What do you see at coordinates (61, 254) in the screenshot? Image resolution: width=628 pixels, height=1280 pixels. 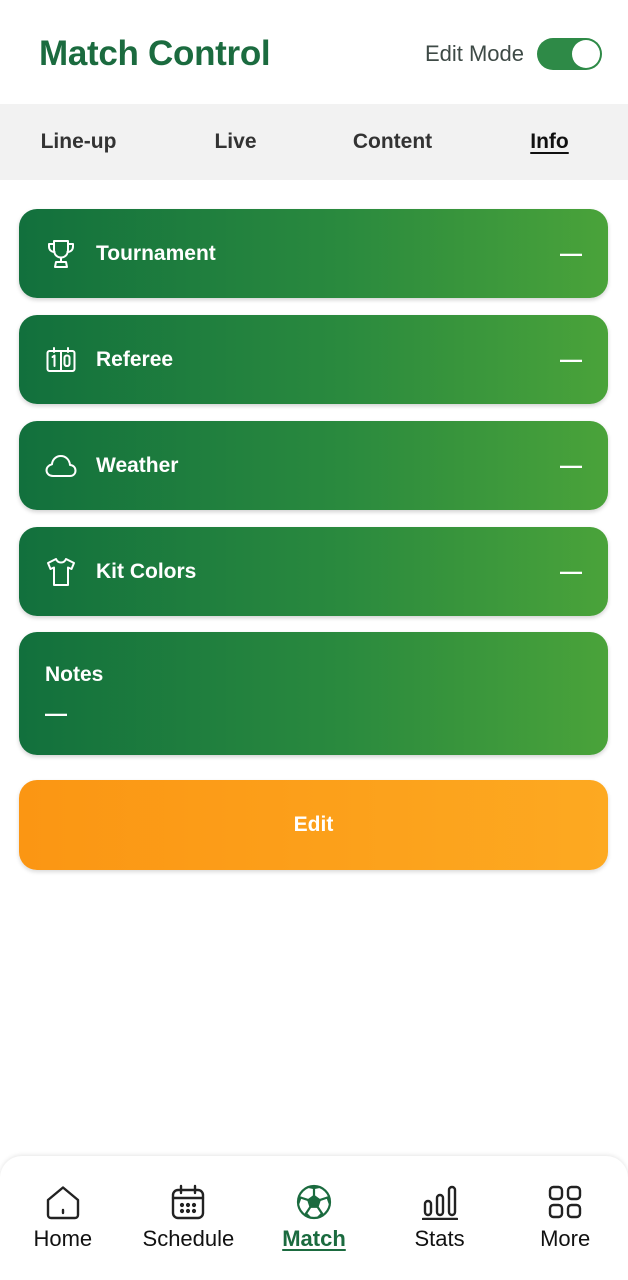 I see `trophy-icon` at bounding box center [61, 254].